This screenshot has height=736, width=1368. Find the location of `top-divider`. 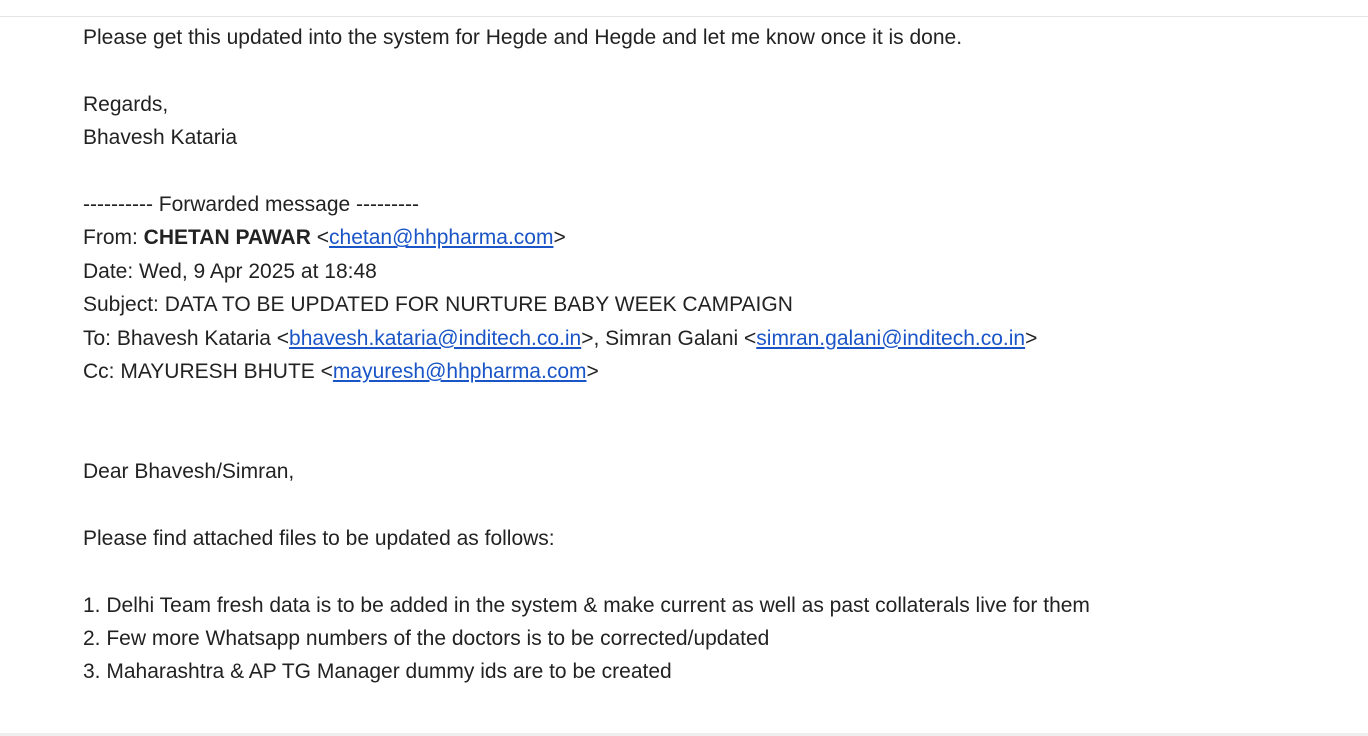

top-divider is located at coordinates (684, 16).